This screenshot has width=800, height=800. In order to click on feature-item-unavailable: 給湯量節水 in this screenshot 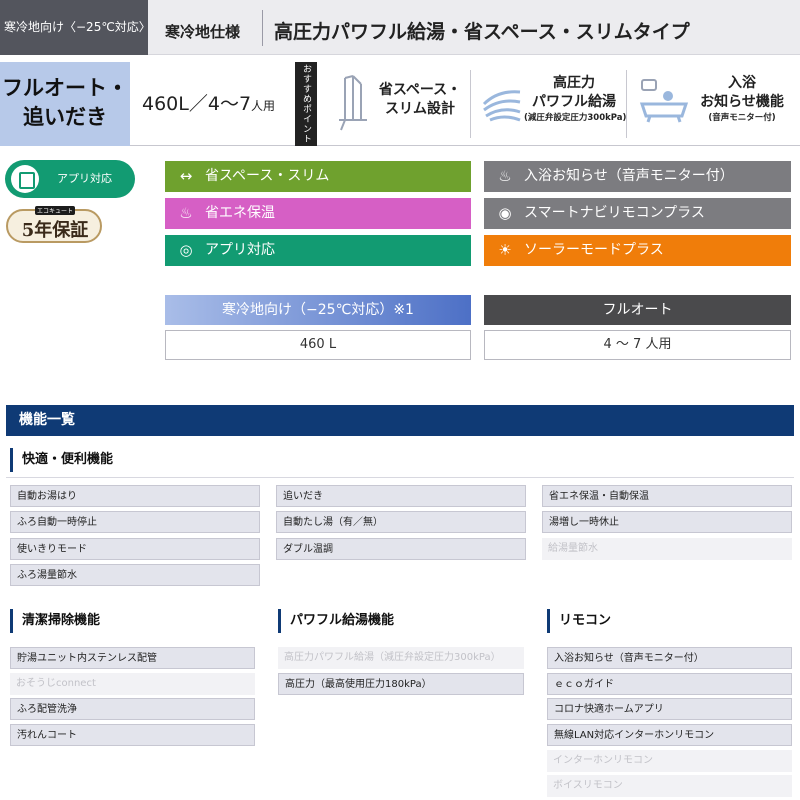, I will do `click(667, 549)`.